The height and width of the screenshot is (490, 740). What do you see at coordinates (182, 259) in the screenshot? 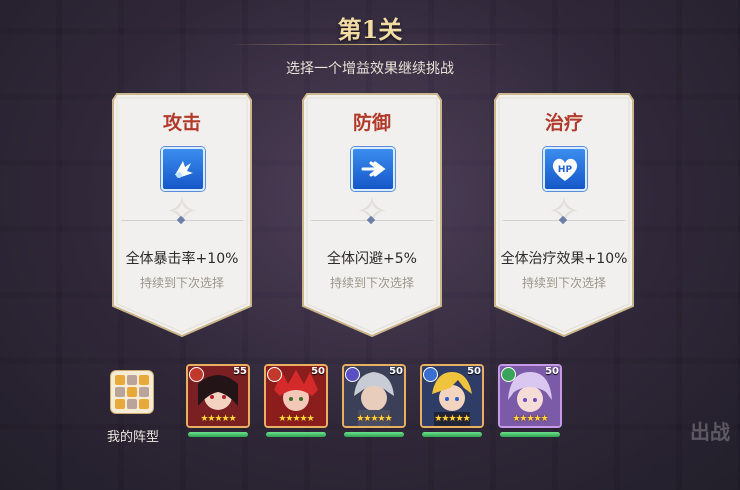
I see `card-effect: 全体暴击率+10%` at bounding box center [182, 259].